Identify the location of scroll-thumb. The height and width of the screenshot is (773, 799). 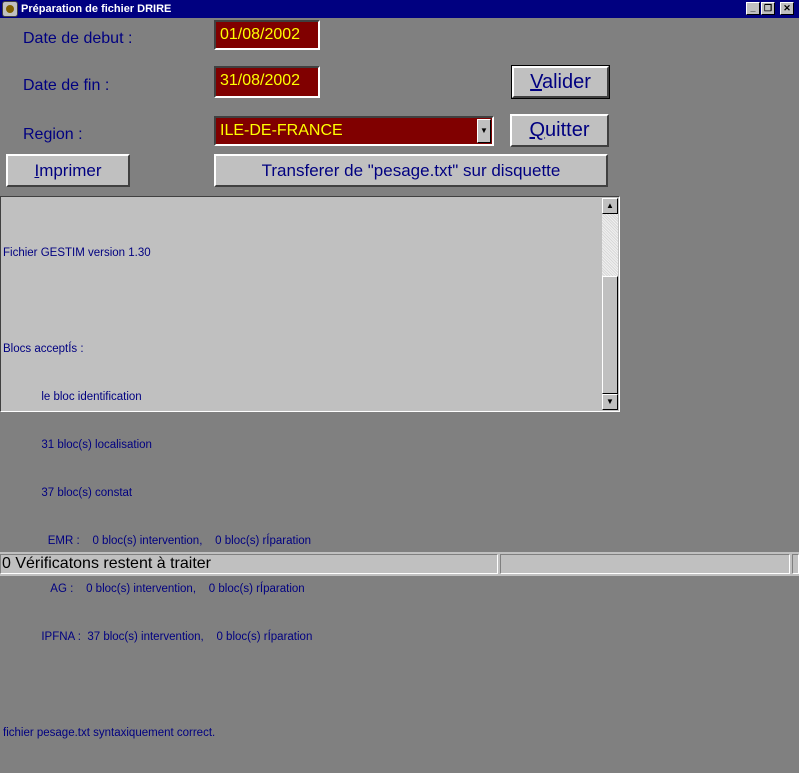
(610, 335).